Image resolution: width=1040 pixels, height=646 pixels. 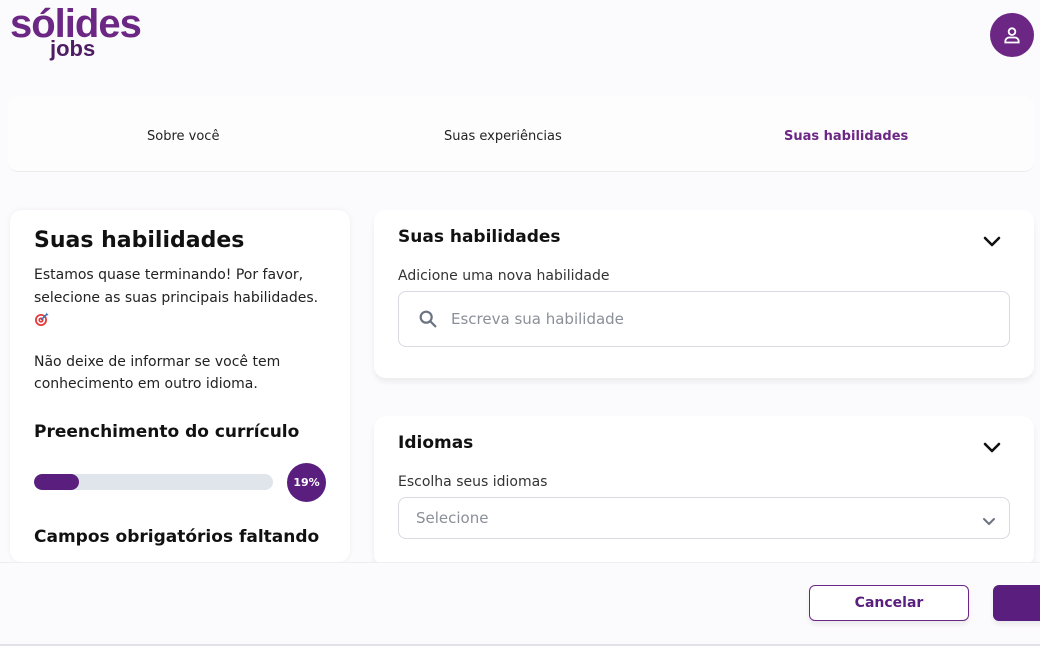 What do you see at coordinates (452, 518) in the screenshot?
I see `languages-select-value: Selecione` at bounding box center [452, 518].